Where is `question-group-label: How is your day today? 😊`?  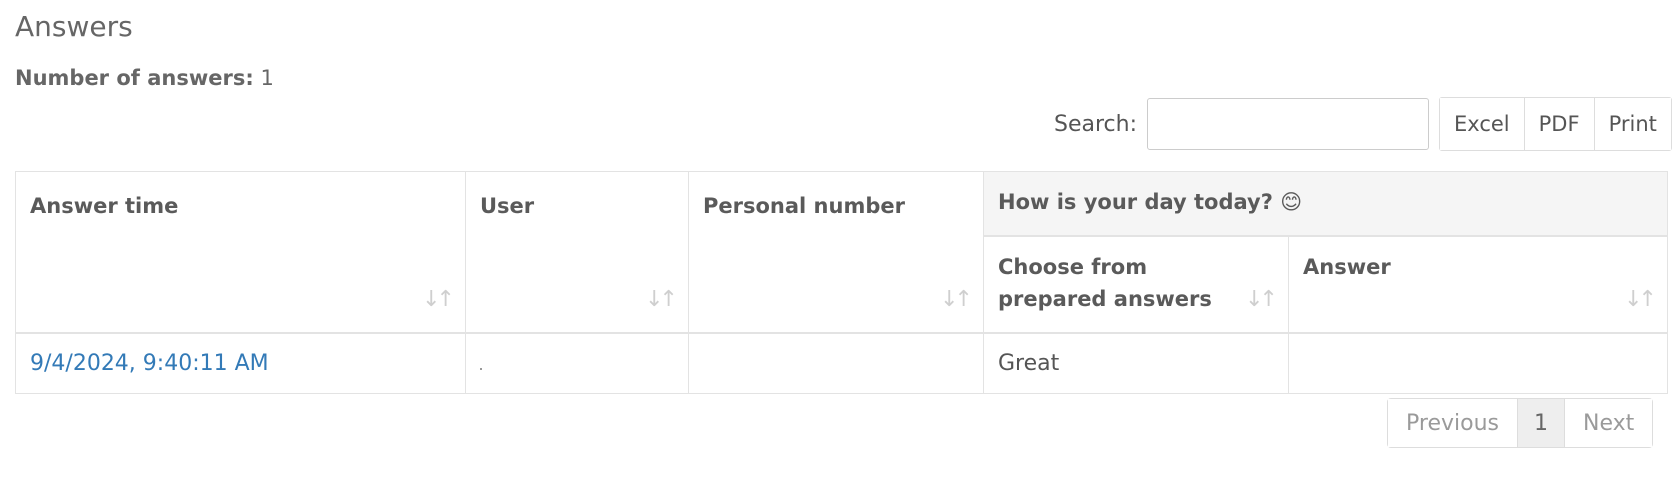 question-group-label: How is your day today? 😊 is located at coordinates (1150, 202).